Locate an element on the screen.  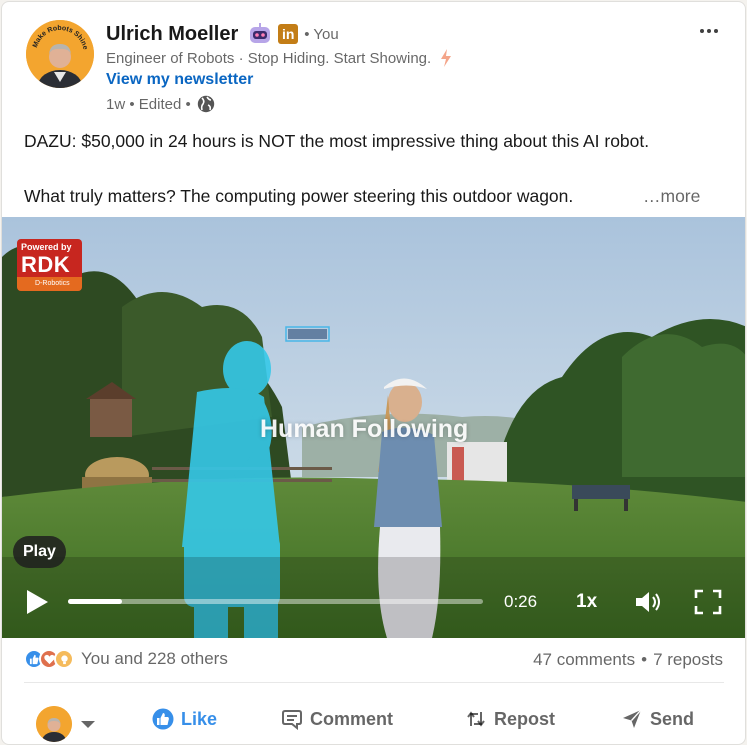
video-caption-overlay: Human Following is located at coordinates (364, 429).